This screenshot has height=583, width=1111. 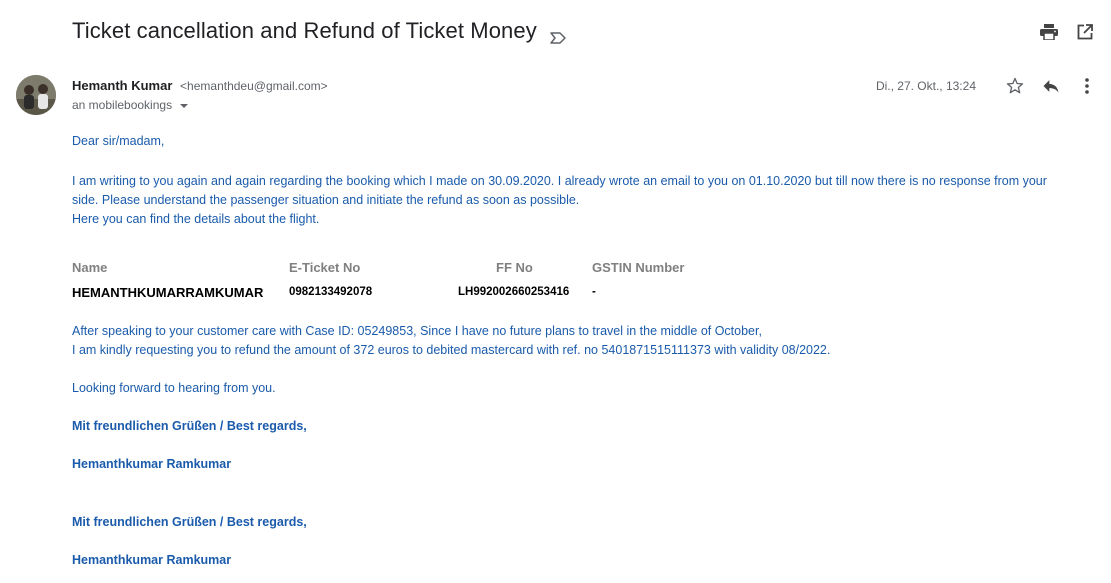 I want to click on cell-eticket: 0982133492078, so click(x=331, y=292).